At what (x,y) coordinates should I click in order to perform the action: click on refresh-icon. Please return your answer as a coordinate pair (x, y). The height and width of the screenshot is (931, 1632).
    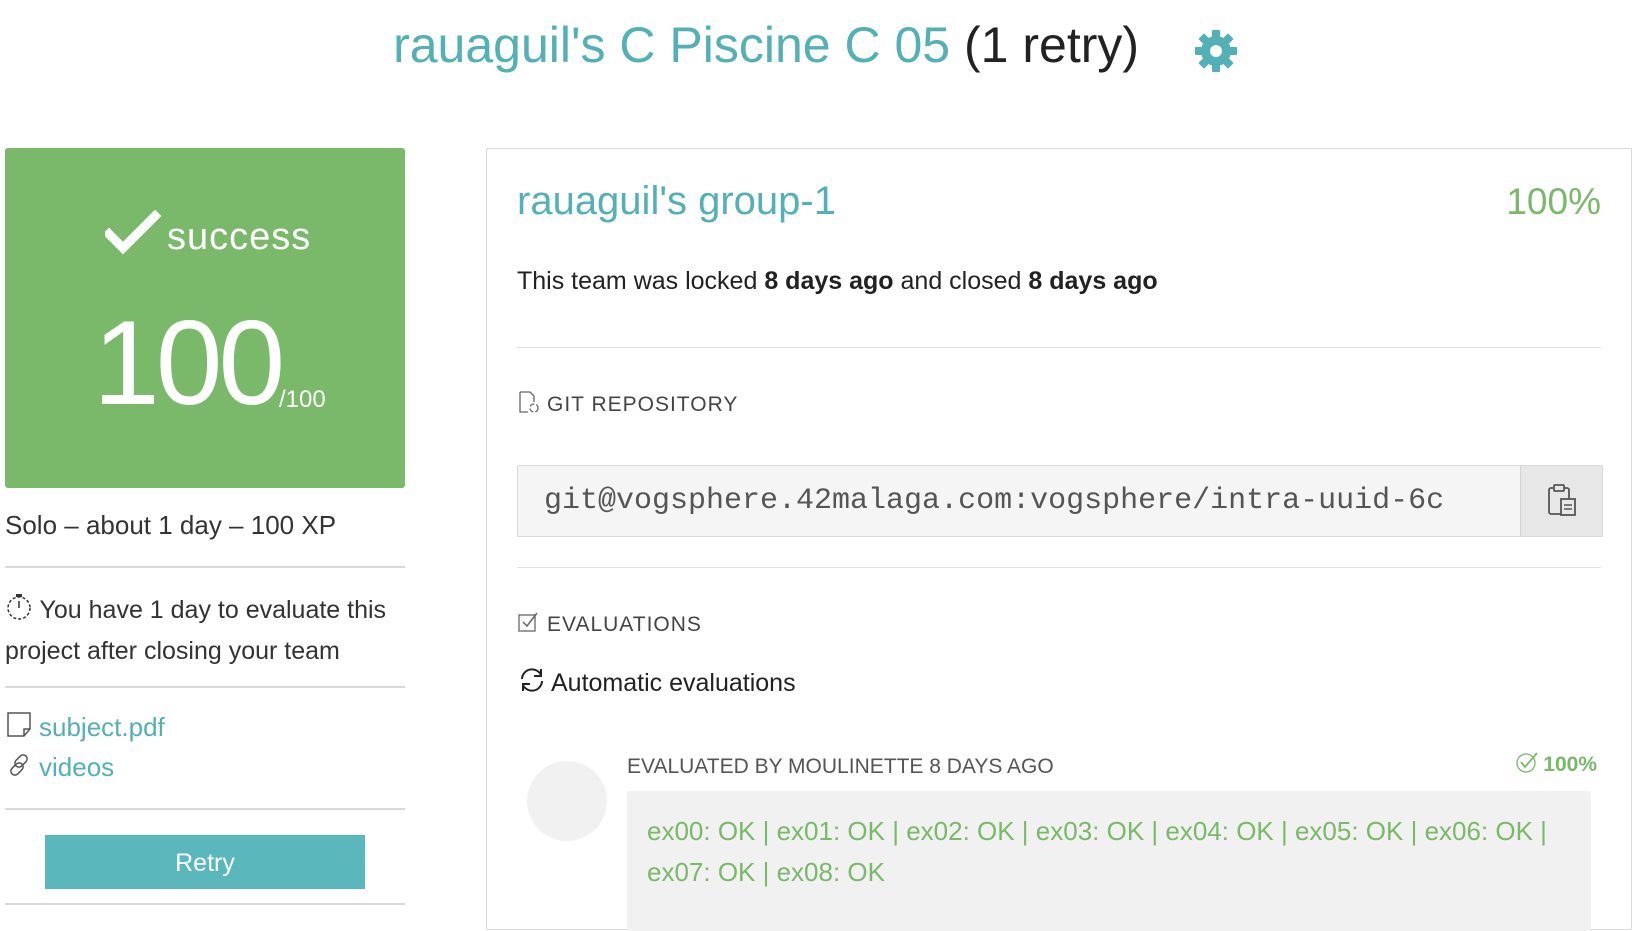
    Looking at the image, I should click on (532, 680).